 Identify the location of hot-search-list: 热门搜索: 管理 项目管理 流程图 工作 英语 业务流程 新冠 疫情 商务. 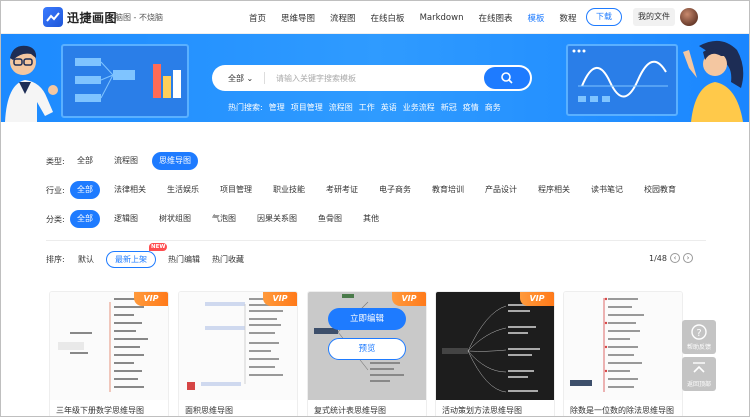
(367, 107).